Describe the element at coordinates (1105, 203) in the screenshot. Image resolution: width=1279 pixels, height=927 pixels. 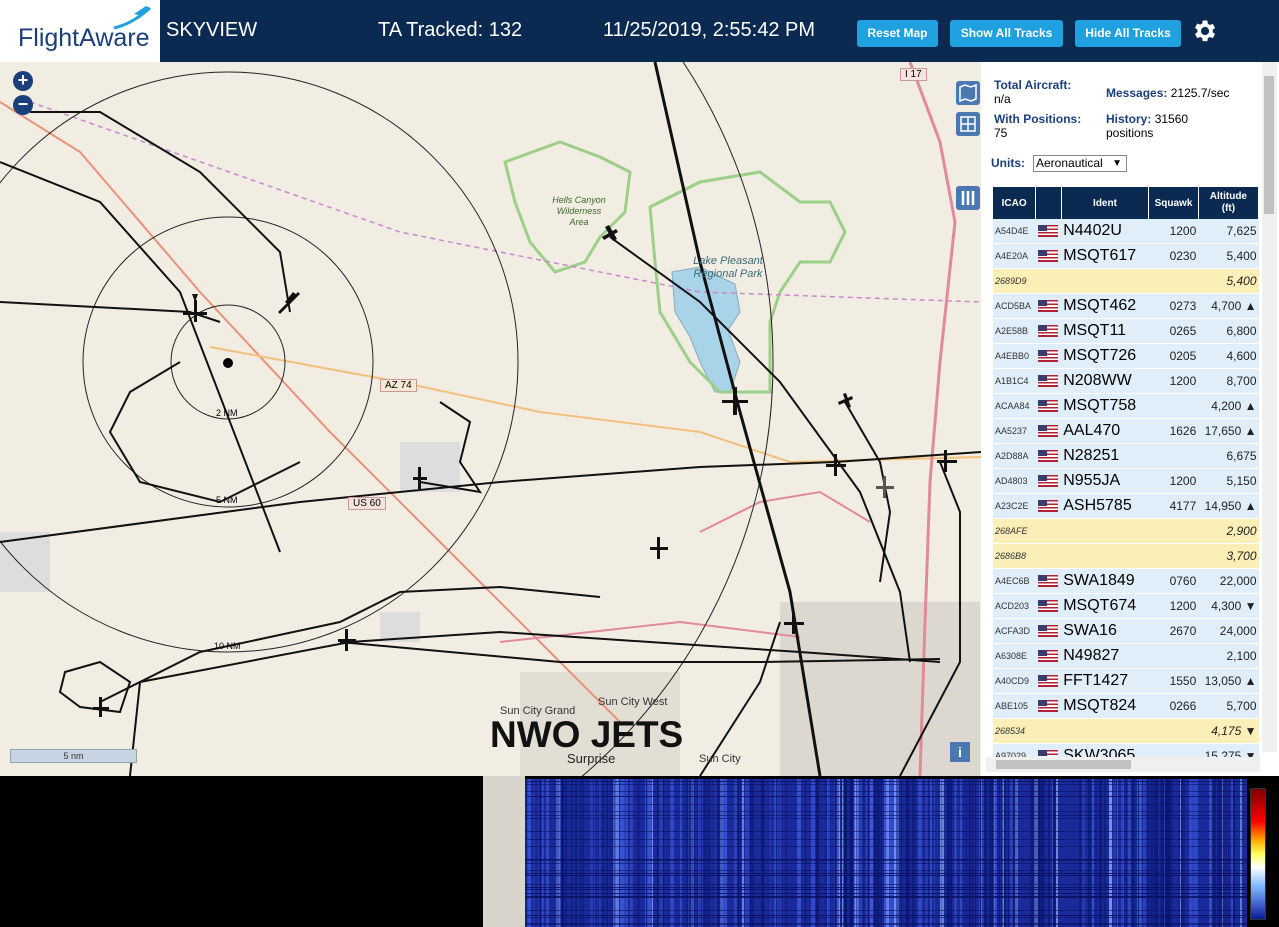
I see `col-ident: Ident` at that location.